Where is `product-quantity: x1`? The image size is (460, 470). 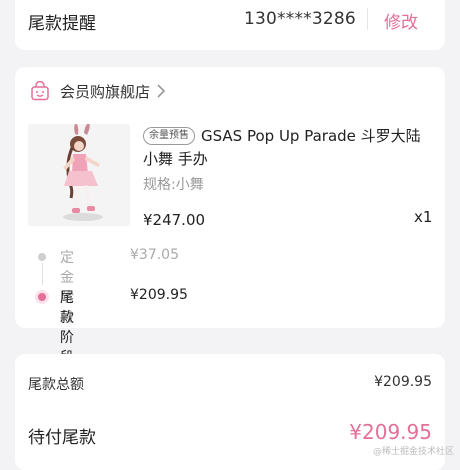 product-quantity: x1 is located at coordinates (423, 217).